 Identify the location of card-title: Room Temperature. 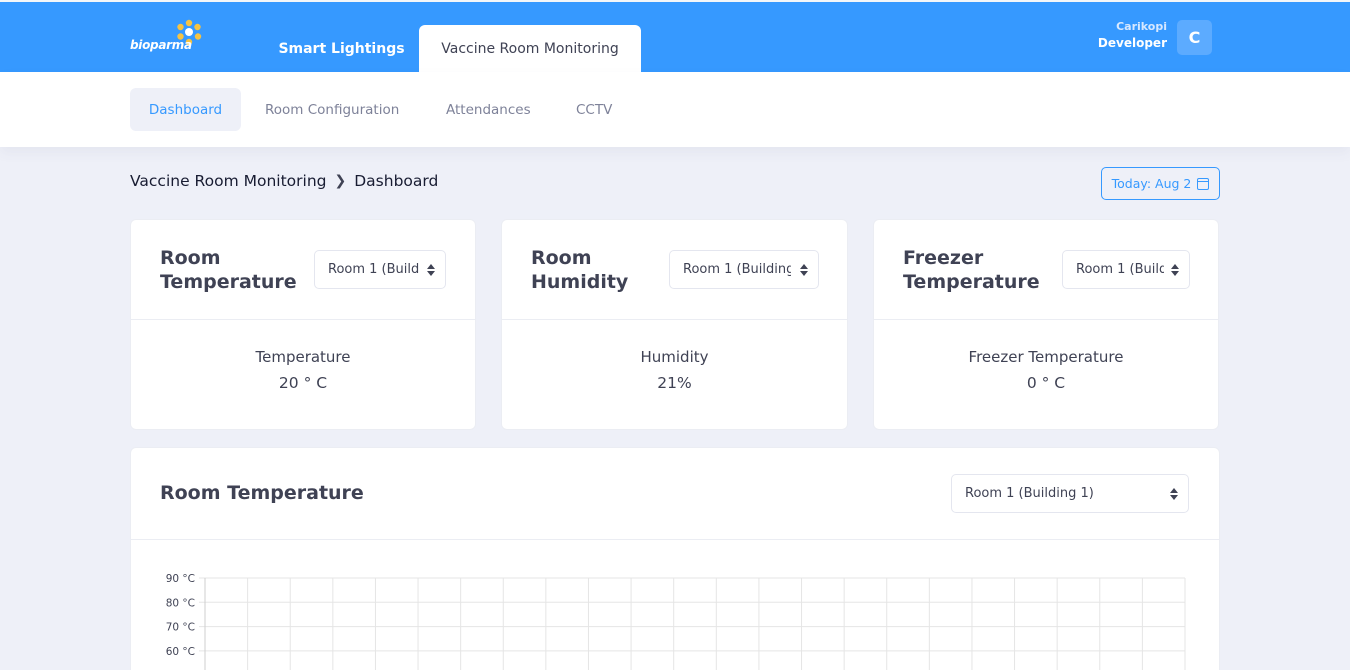
(228, 270).